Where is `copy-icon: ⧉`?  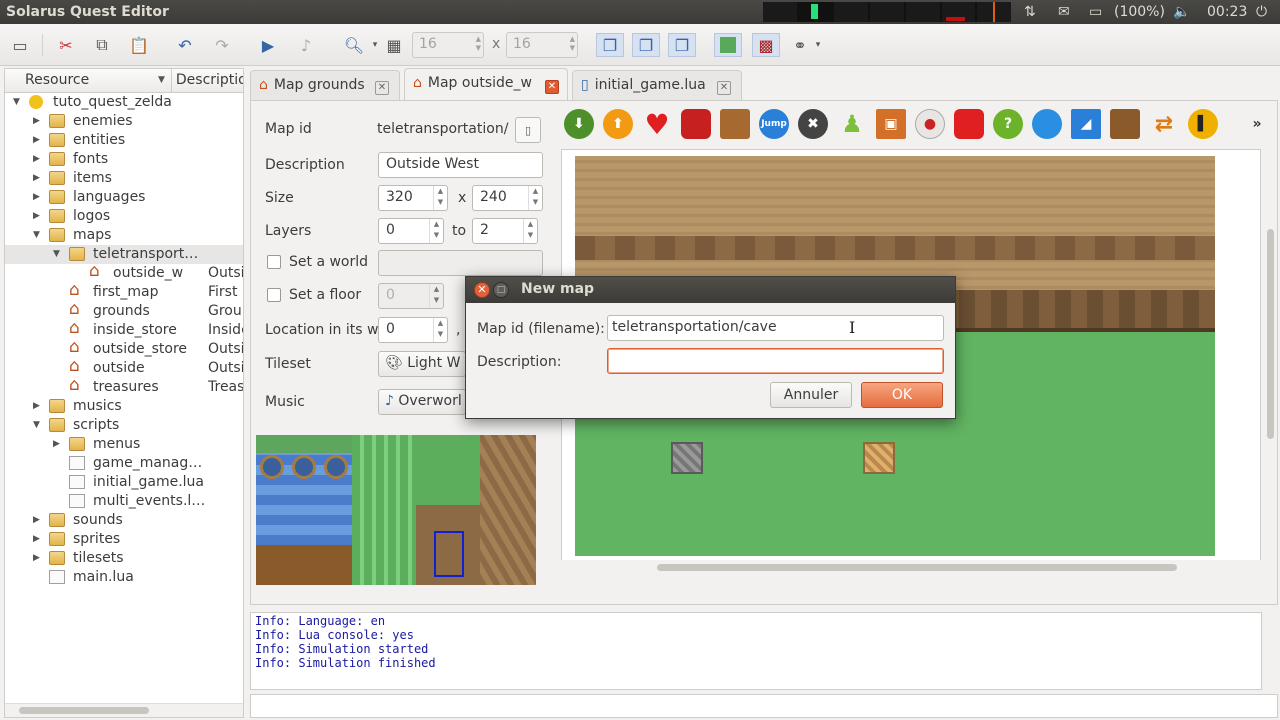 copy-icon: ⧉ is located at coordinates (102, 45).